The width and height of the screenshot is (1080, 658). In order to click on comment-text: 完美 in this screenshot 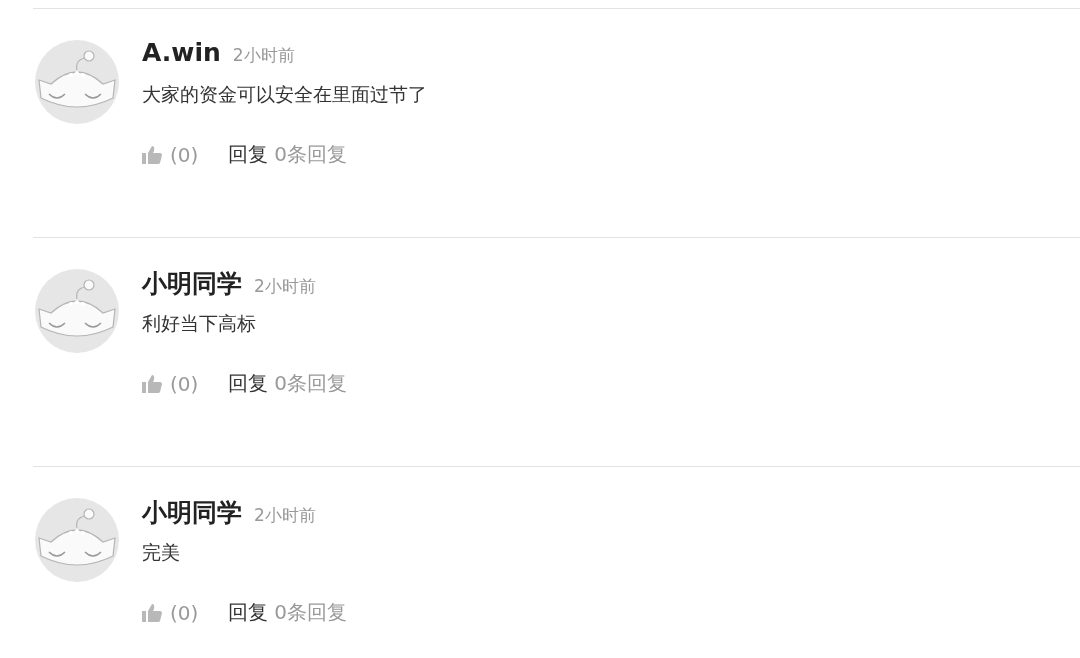, I will do `click(161, 552)`.